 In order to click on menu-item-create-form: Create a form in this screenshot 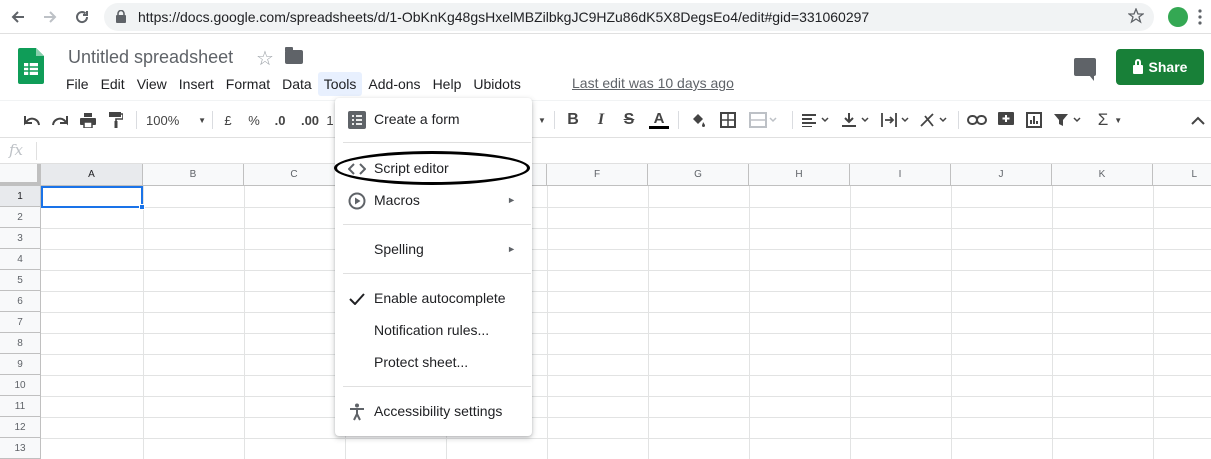, I will do `click(433, 119)`.